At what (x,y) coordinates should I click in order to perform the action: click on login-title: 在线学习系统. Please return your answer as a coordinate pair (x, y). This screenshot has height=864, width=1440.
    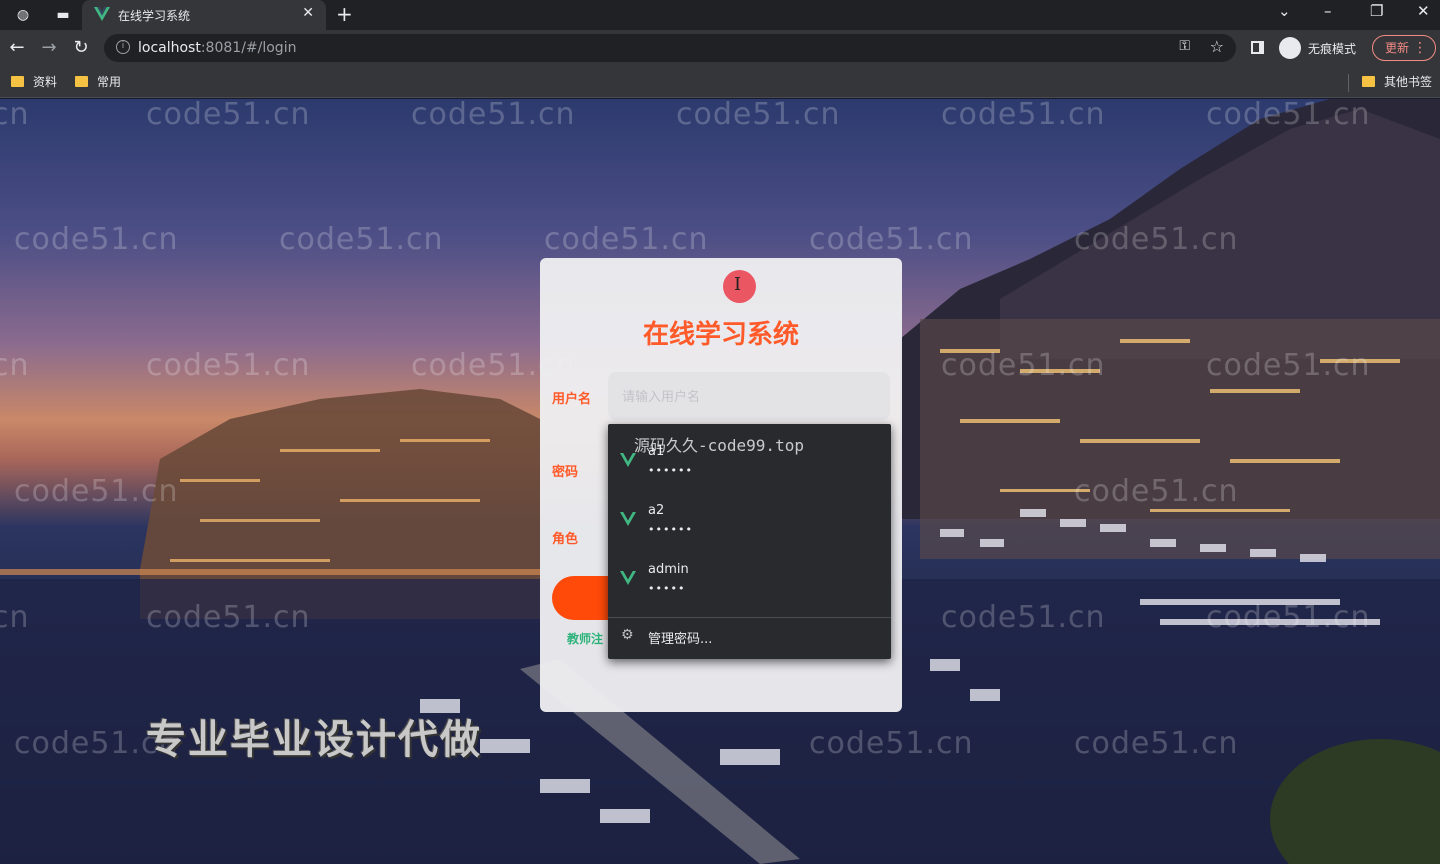
    Looking at the image, I should click on (720, 335).